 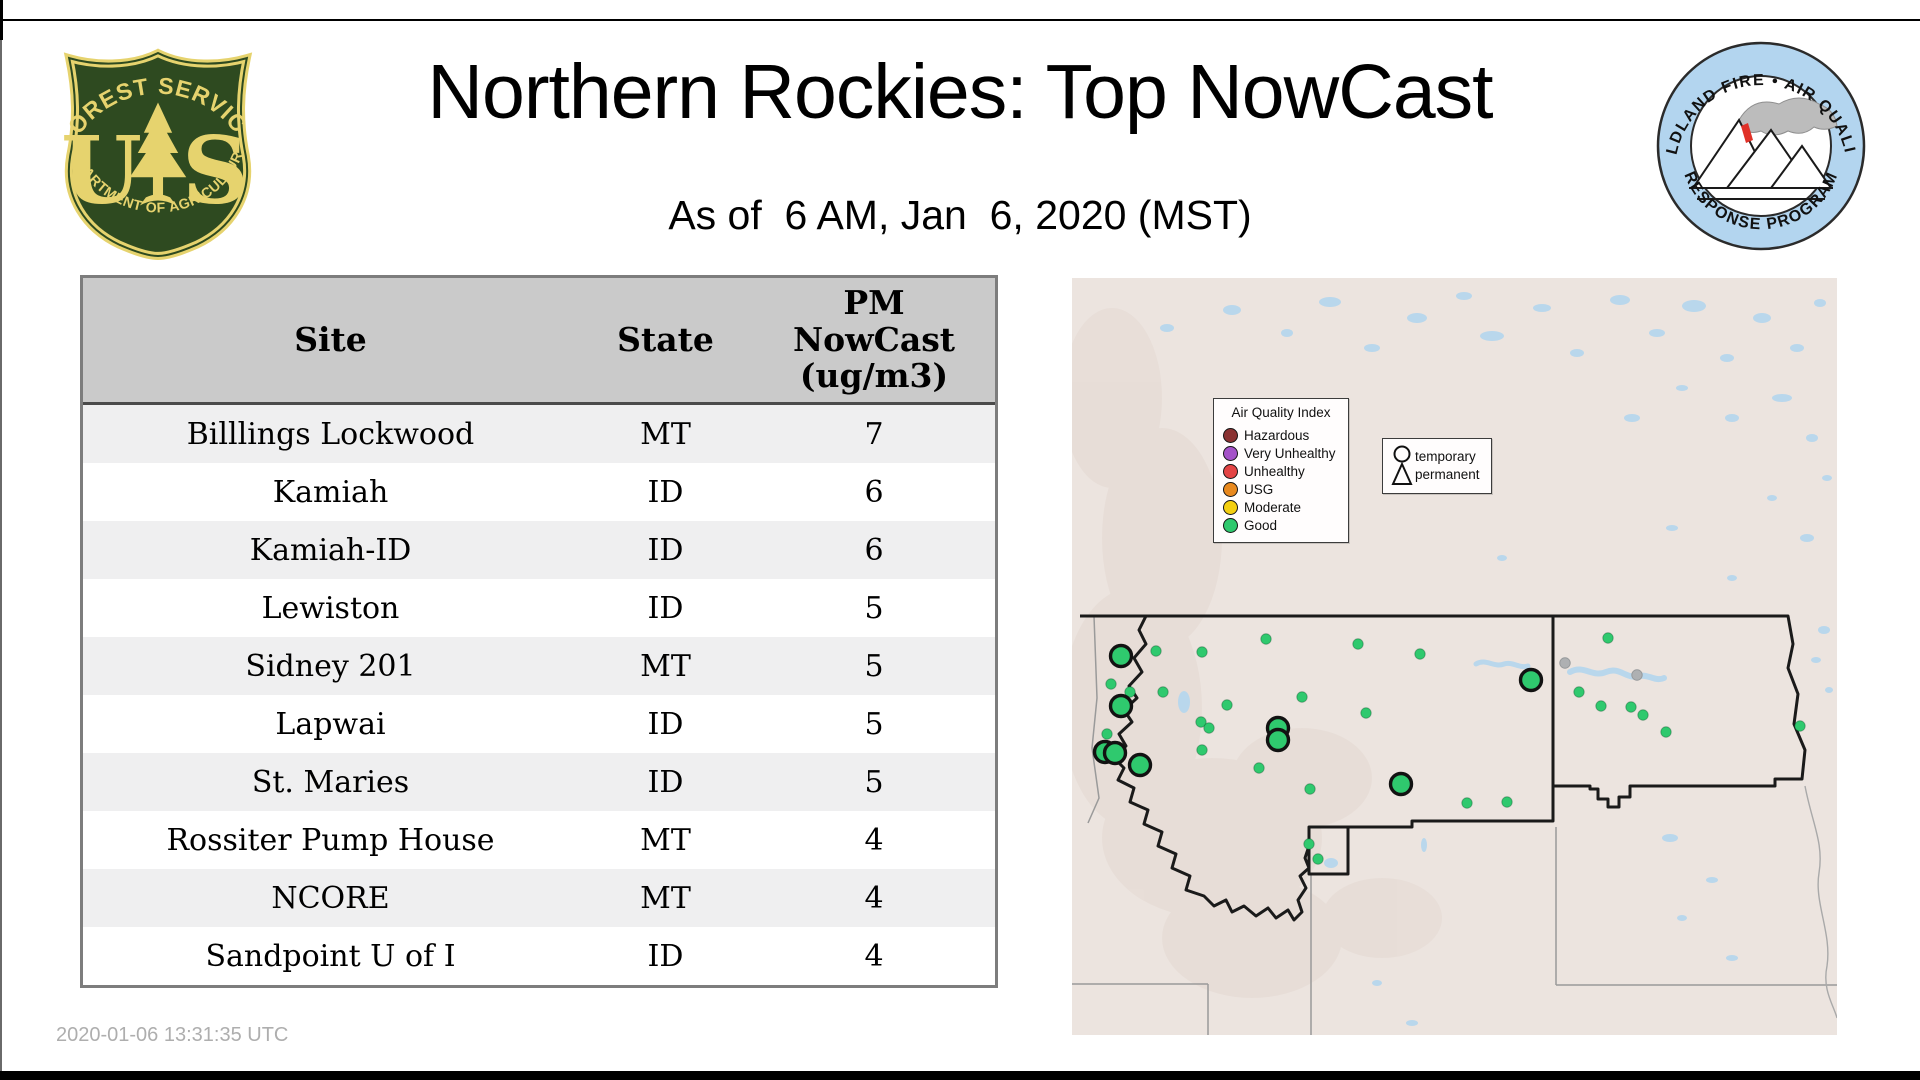 I want to click on site-cell: Kamiah, so click(x=330, y=492).